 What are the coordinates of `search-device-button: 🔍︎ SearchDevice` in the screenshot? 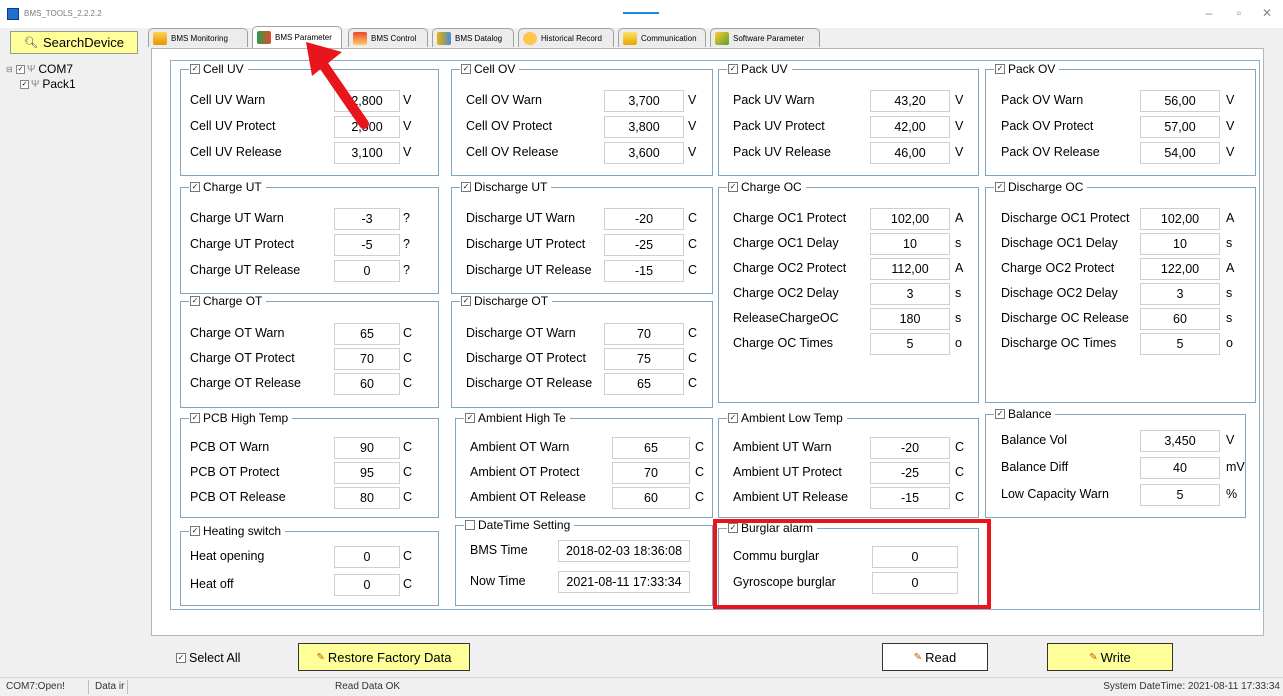 It's located at (74, 42).